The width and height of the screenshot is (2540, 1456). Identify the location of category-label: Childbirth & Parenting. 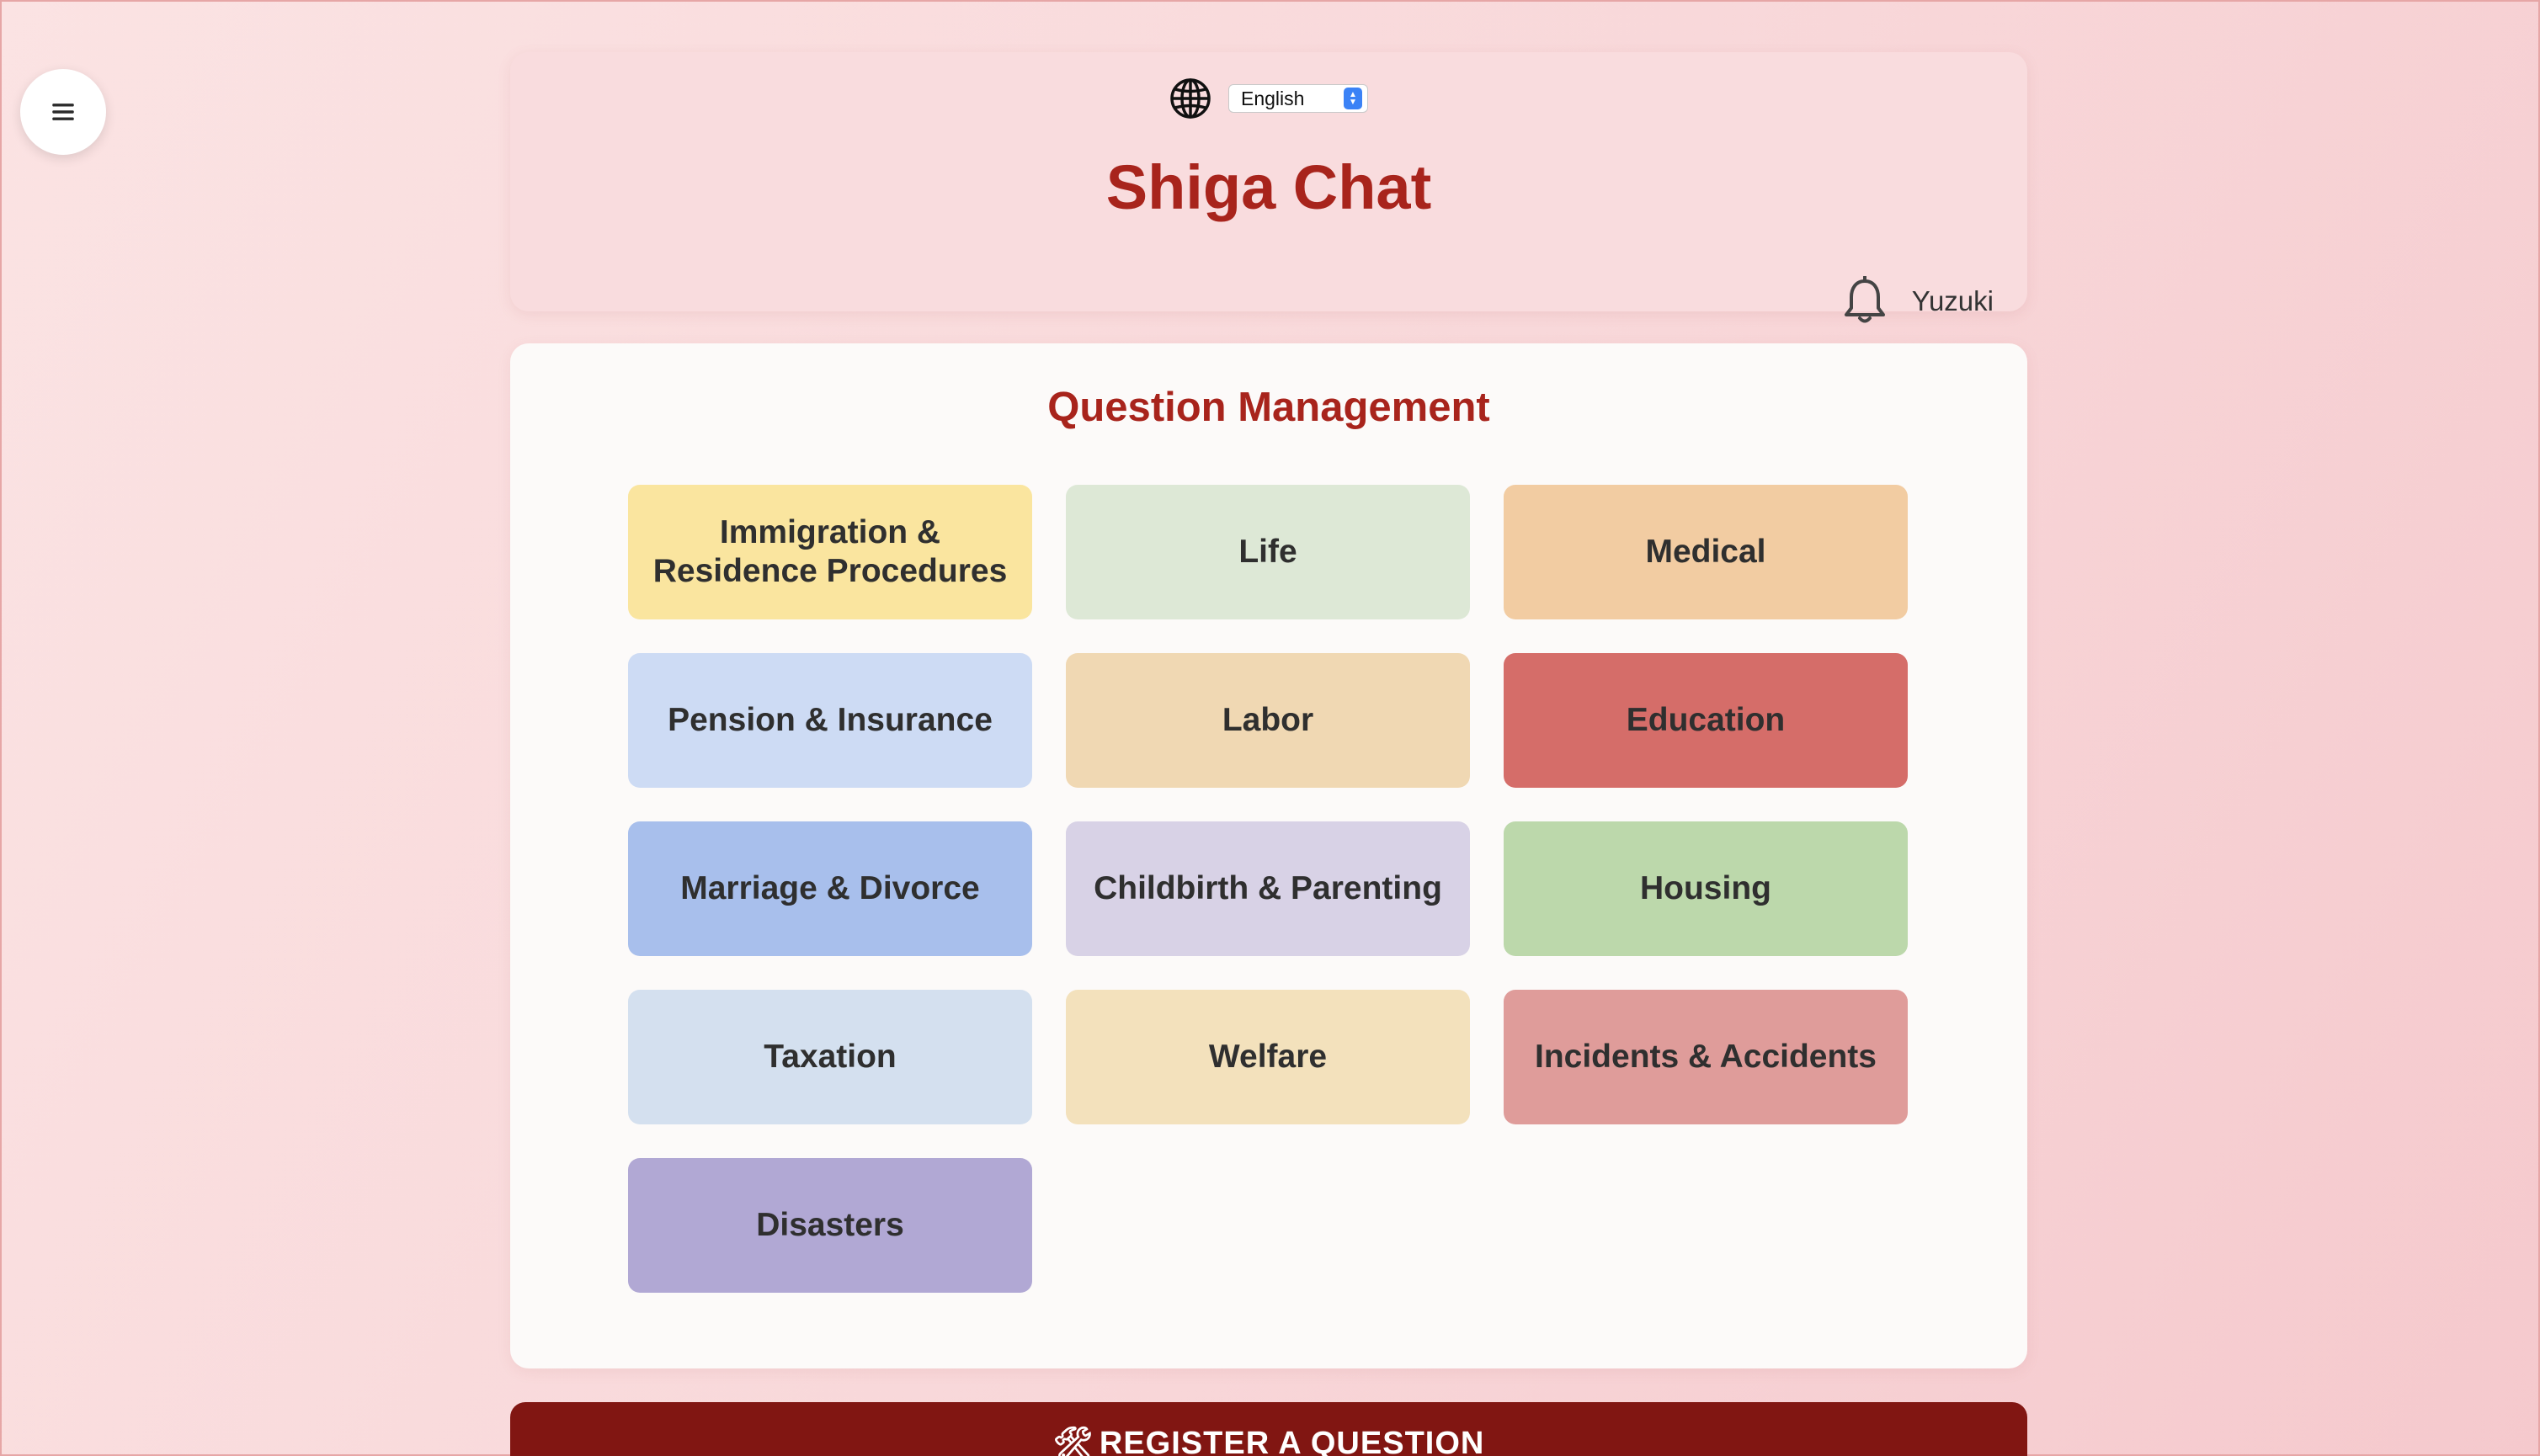
(1268, 888).